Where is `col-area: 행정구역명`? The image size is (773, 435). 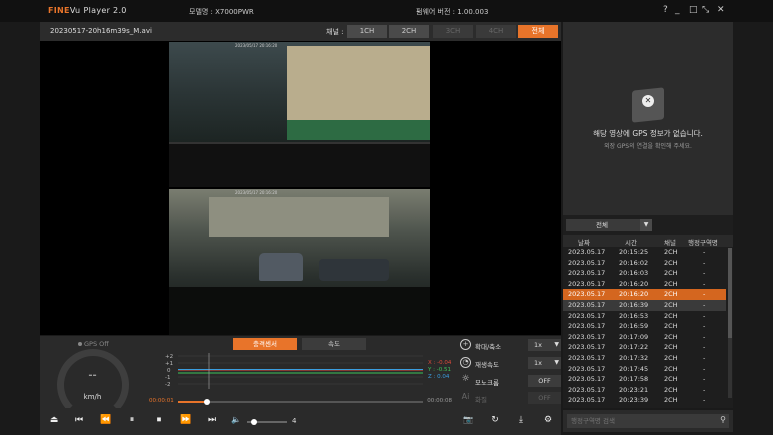
col-area: 행정구역명 is located at coordinates (703, 243).